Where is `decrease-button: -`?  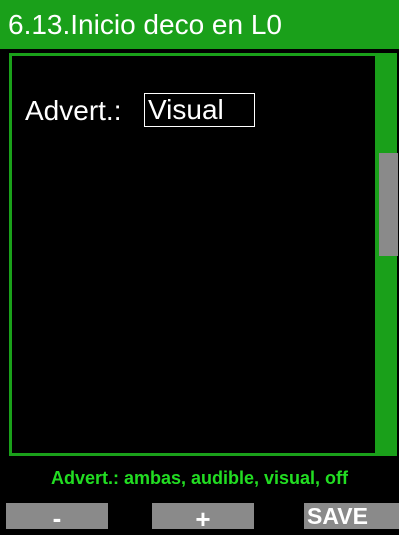 decrease-button: - is located at coordinates (57, 518).